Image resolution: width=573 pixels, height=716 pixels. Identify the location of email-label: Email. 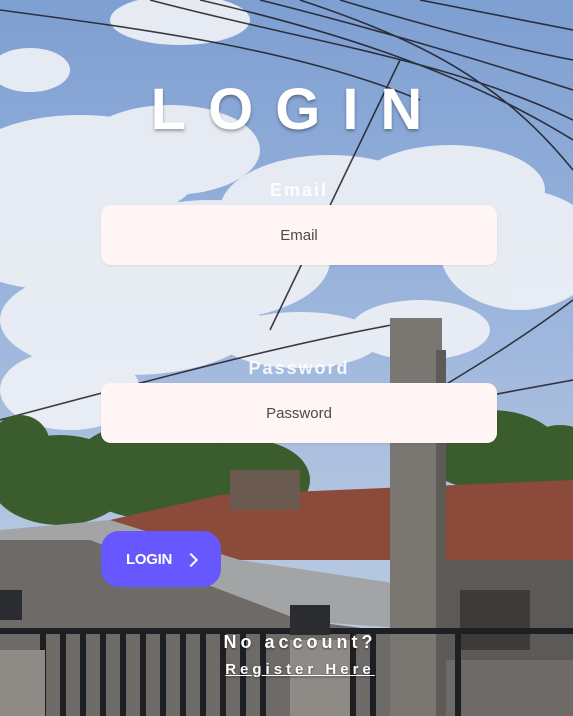
(299, 190).